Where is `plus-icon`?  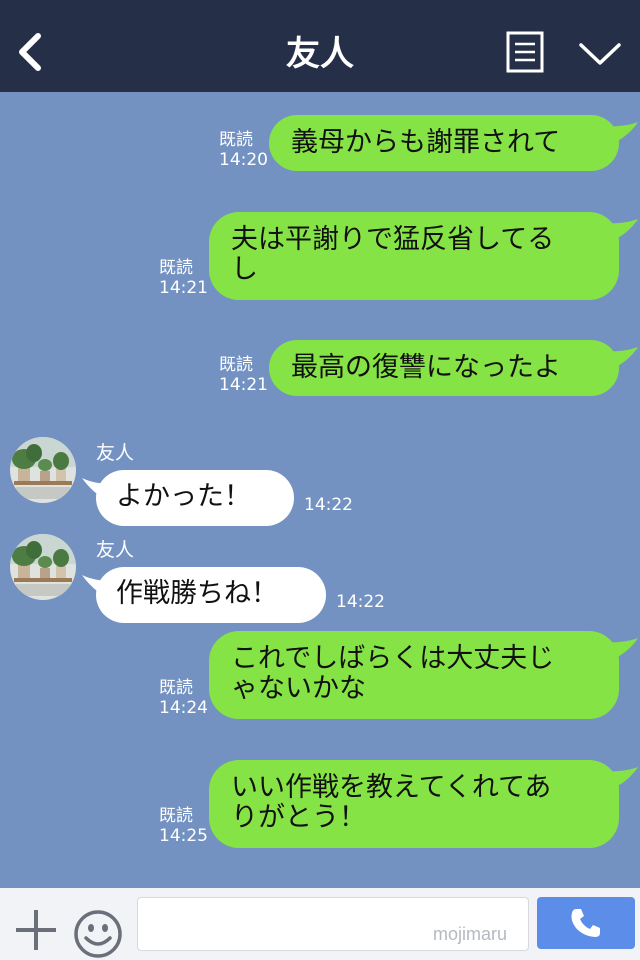
plus-icon is located at coordinates (36, 930).